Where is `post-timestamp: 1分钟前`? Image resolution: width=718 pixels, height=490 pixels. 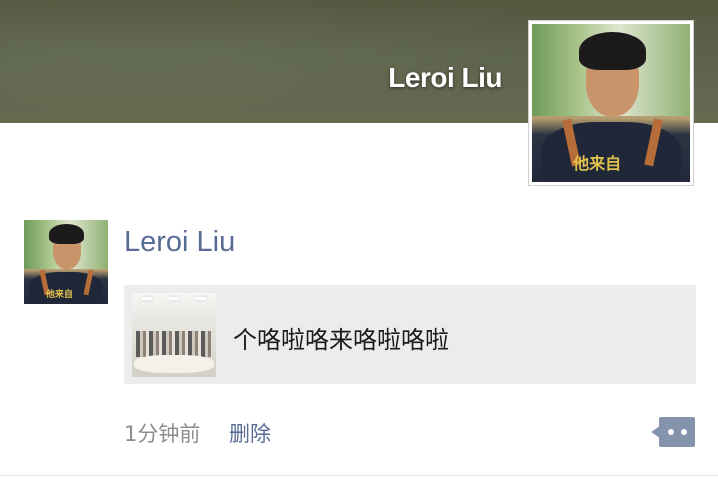
post-timestamp: 1分钟前 is located at coordinates (162, 434).